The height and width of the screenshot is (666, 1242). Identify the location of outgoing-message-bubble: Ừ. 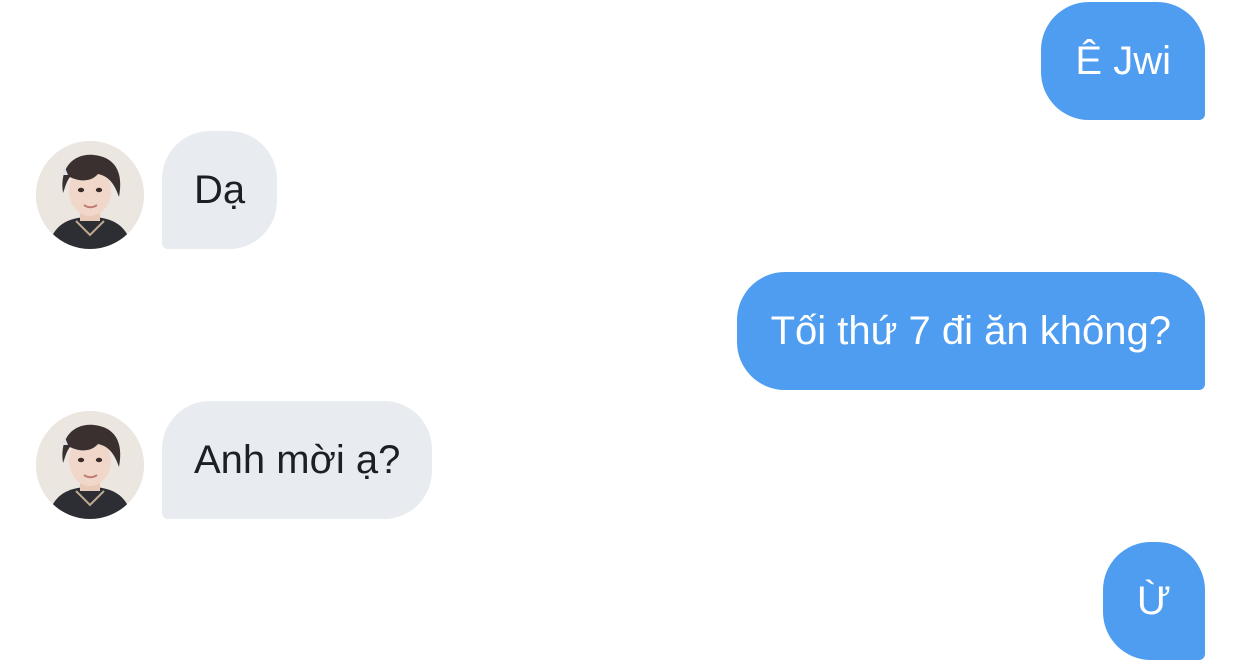
(1153, 601).